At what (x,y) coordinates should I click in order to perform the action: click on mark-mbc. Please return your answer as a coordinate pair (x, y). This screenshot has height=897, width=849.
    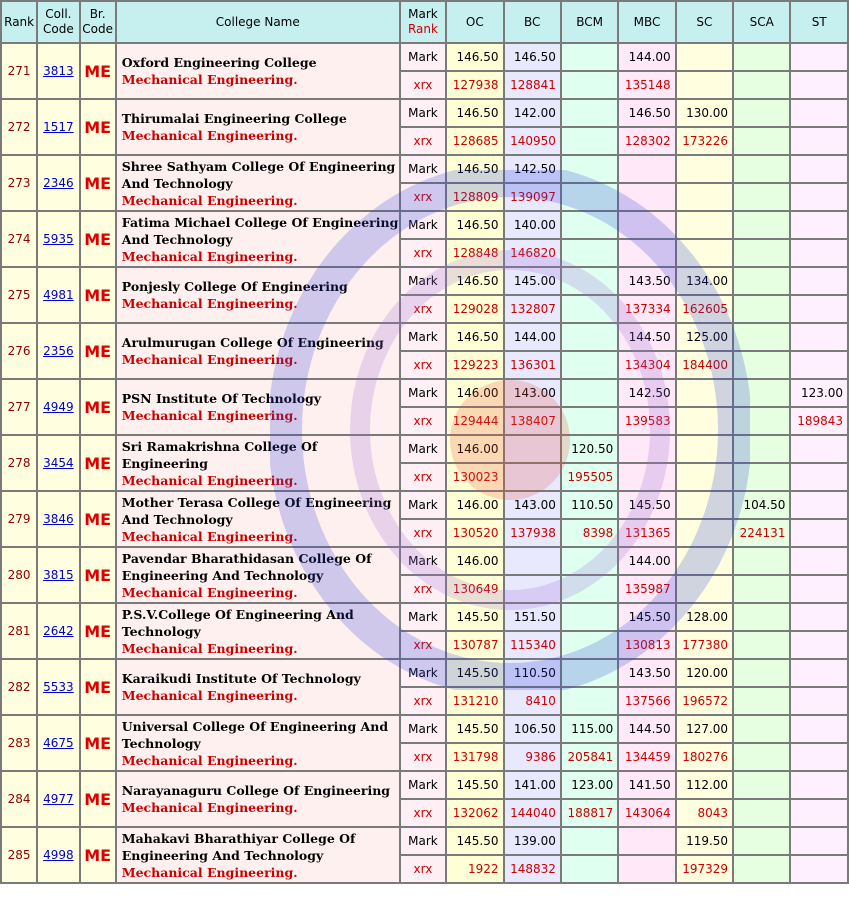
    Looking at the image, I should click on (647, 449).